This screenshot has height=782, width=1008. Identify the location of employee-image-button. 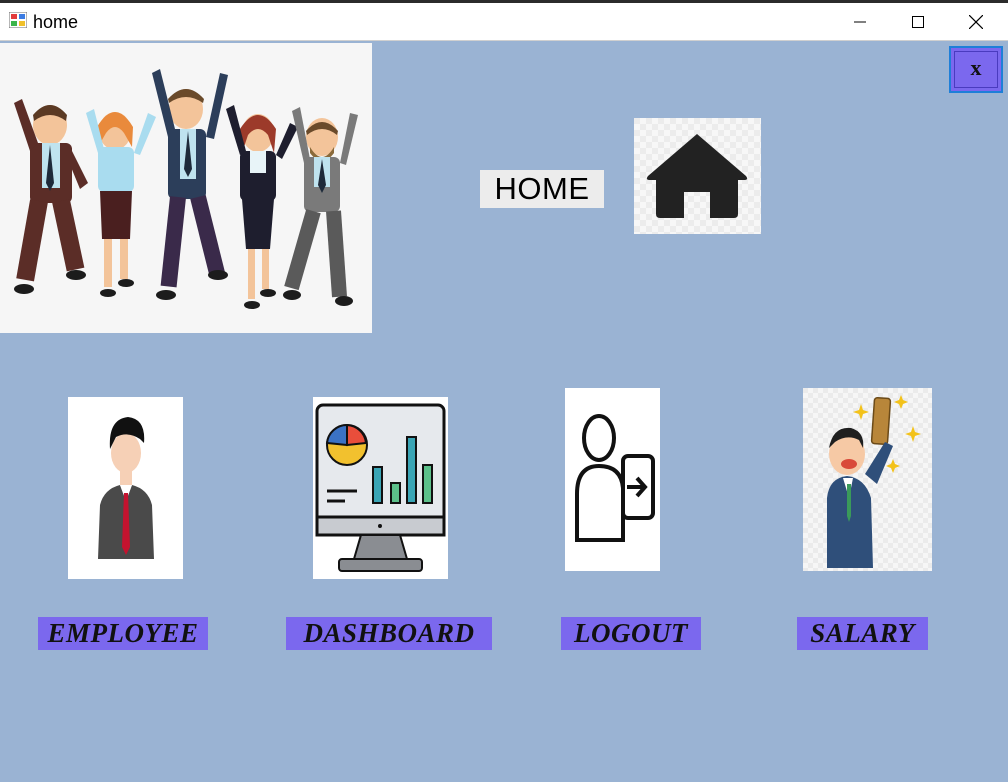
(125, 488).